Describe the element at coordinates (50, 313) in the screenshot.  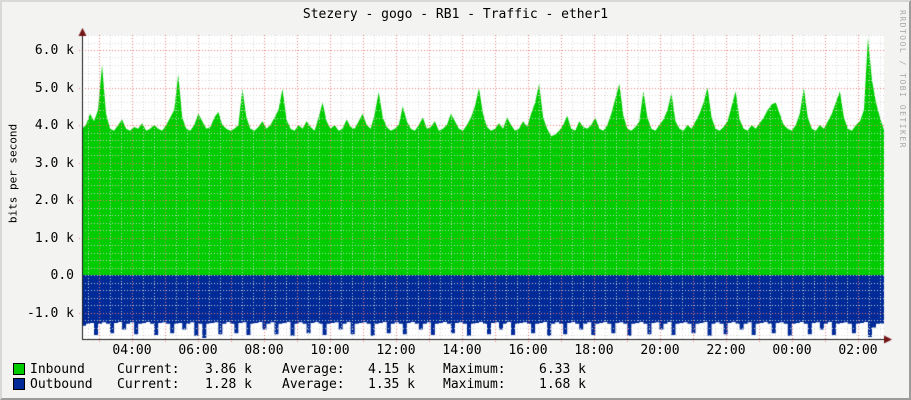
I see `y-tick-label: -1.0 k` at that location.